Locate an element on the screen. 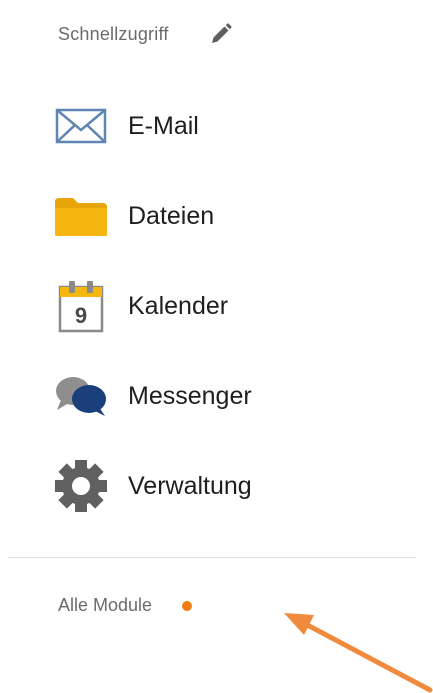  quick-access-title: Schnellzugriff is located at coordinates (113, 33).